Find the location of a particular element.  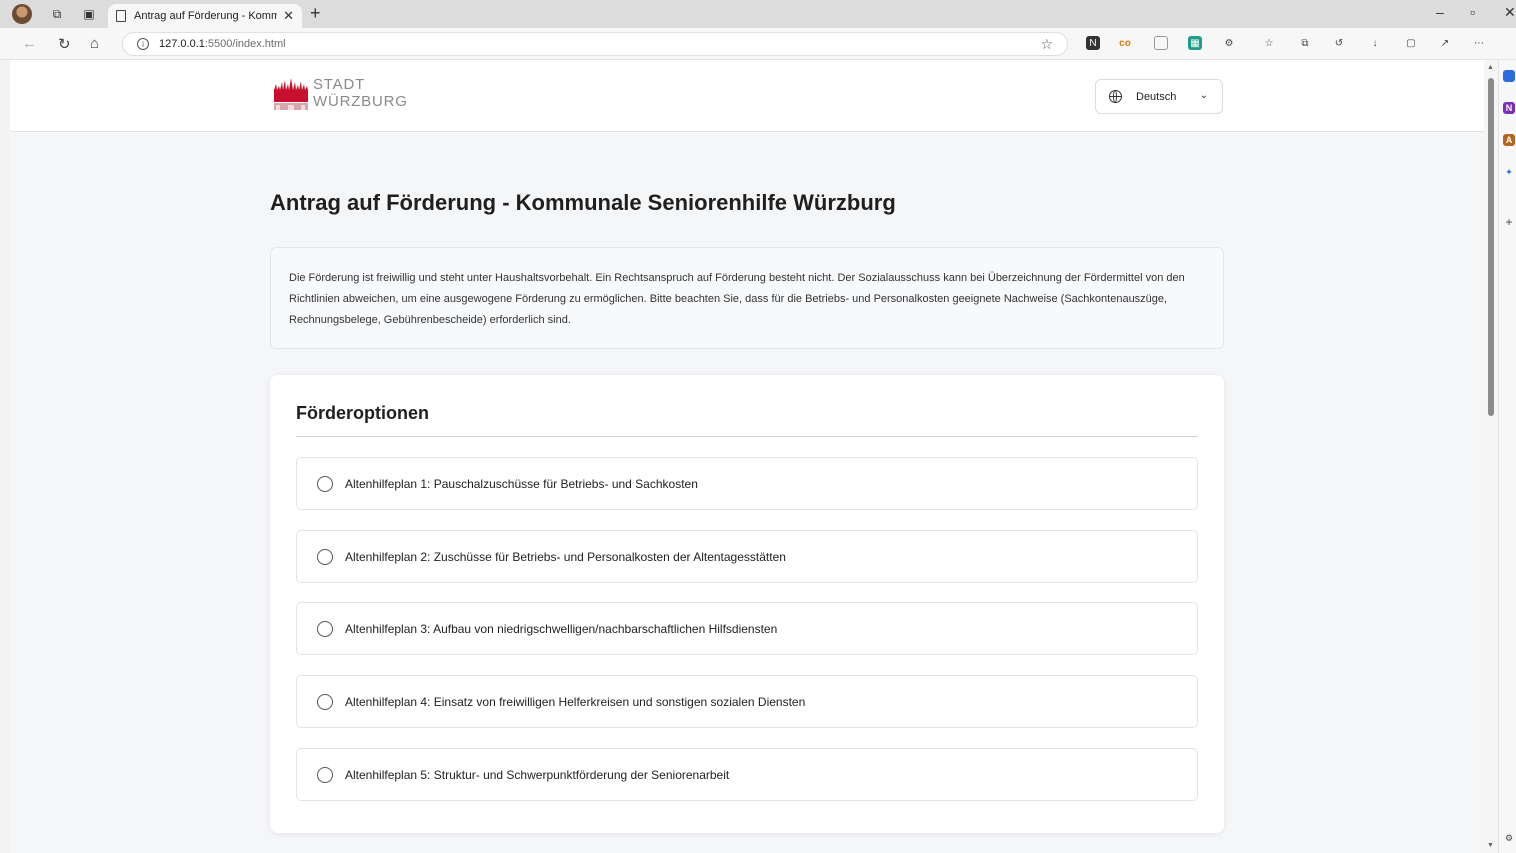

logo-text-stadt: STADT is located at coordinates (339, 84).